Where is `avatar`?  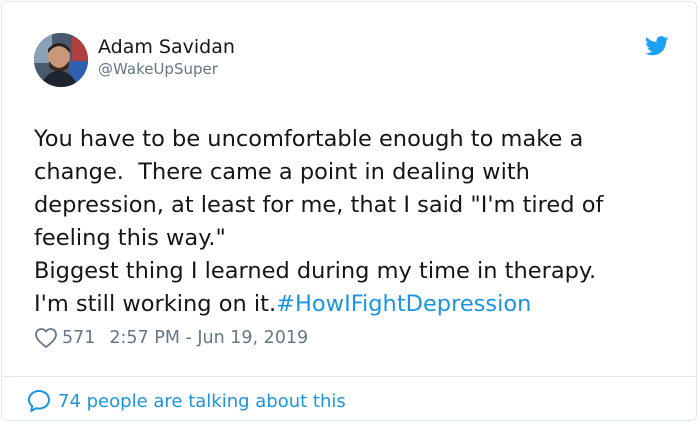 avatar is located at coordinates (61, 60).